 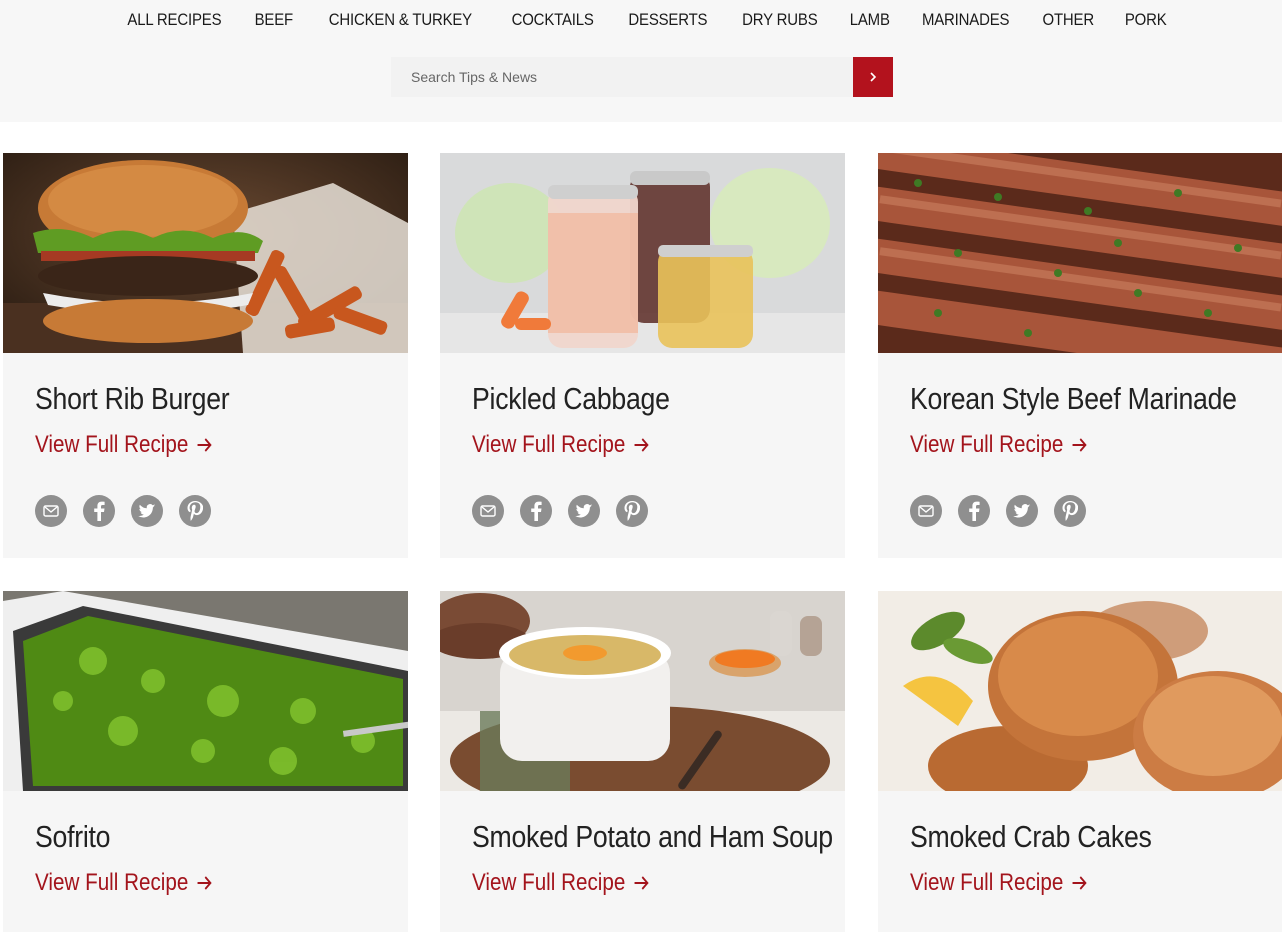 What do you see at coordinates (642, 253) in the screenshot?
I see `pickle-jars-photo` at bounding box center [642, 253].